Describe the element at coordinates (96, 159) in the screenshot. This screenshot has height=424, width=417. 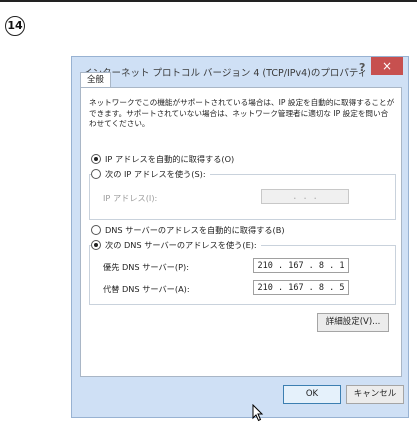
I see `ip-auto-radio` at that location.